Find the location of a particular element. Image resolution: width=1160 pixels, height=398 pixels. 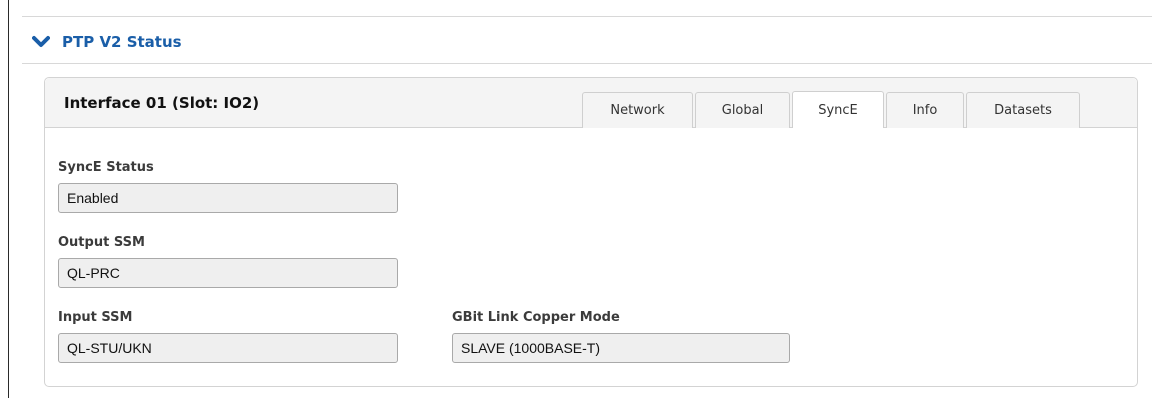

output-ssm-label: Output SSM is located at coordinates (101, 242).